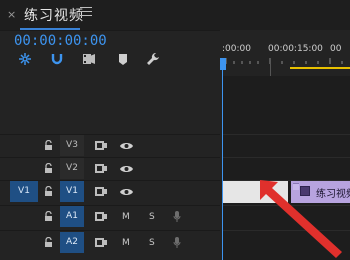 The image size is (350, 260). What do you see at coordinates (60, 41) in the screenshot?
I see `playhead-timecode: 00:00:00:00` at bounding box center [60, 41].